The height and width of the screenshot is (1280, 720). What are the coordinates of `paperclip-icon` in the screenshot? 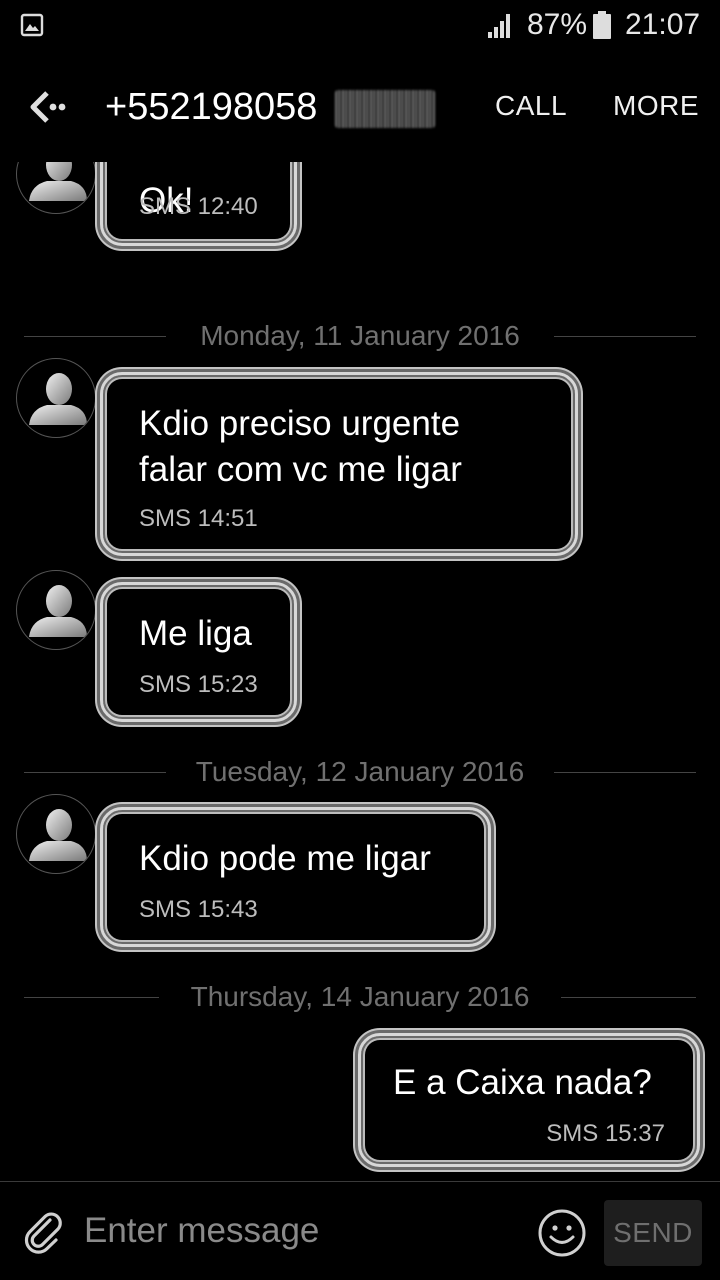 It's located at (44, 1232).